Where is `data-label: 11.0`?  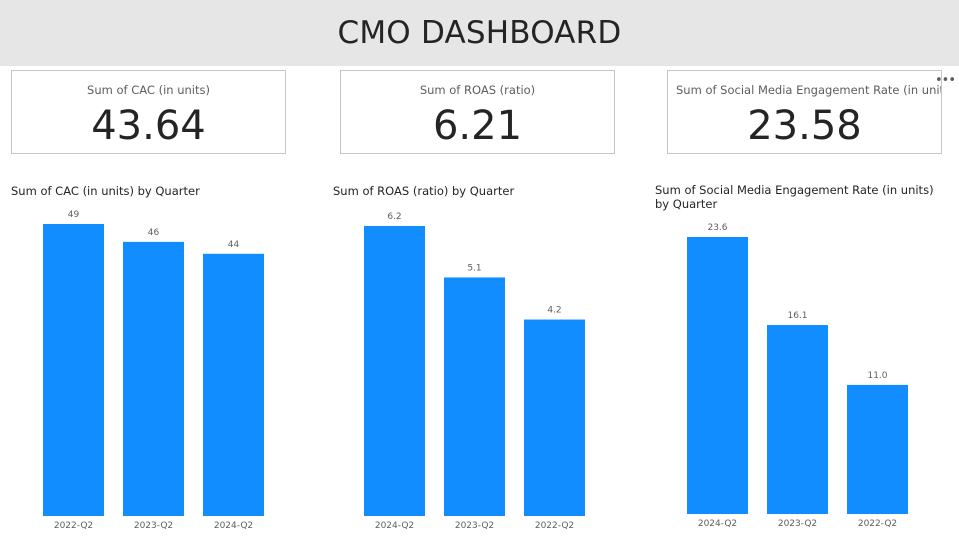
data-label: 11.0 is located at coordinates (877, 376).